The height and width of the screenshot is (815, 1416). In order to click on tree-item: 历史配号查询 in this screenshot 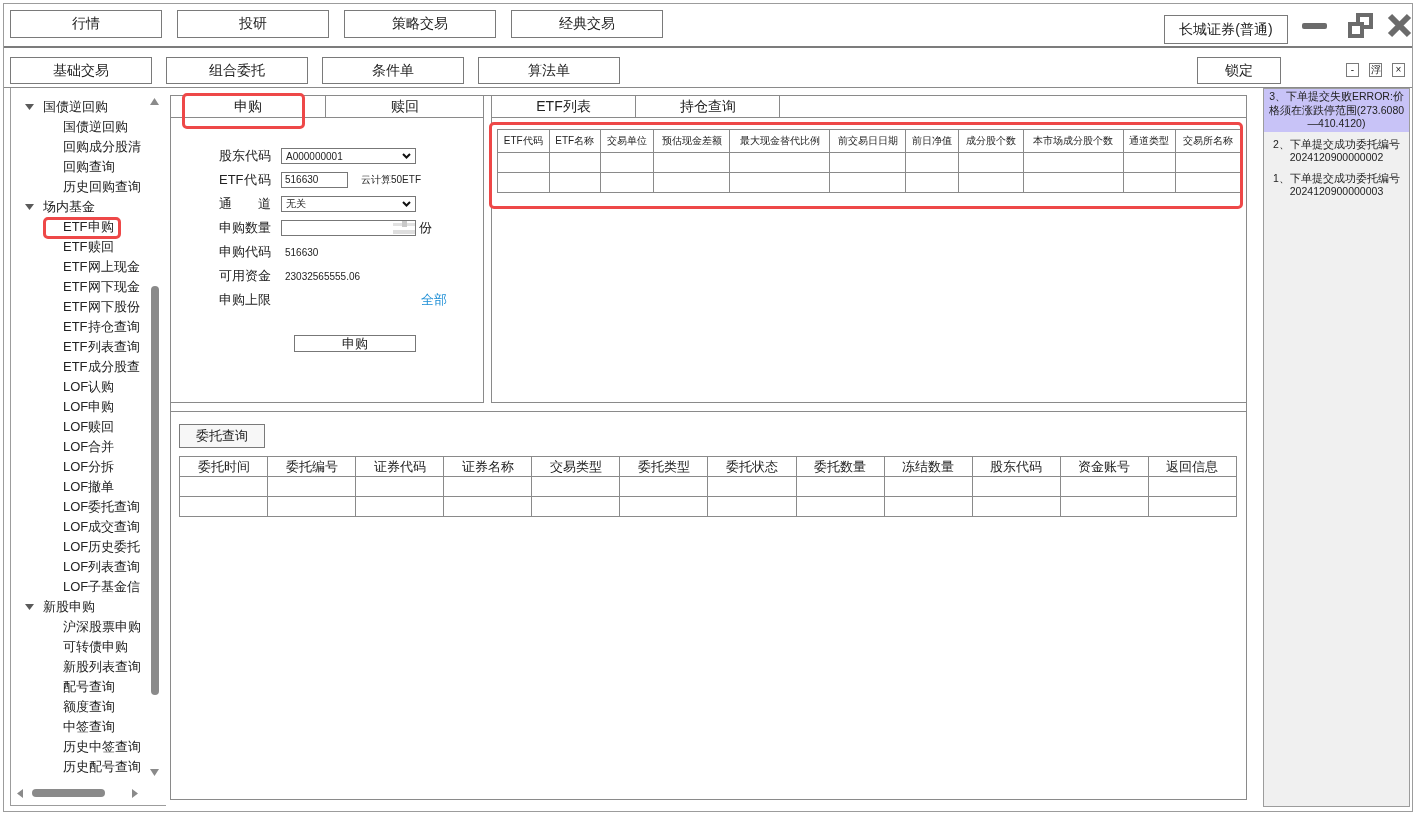, I will do `click(102, 767)`.